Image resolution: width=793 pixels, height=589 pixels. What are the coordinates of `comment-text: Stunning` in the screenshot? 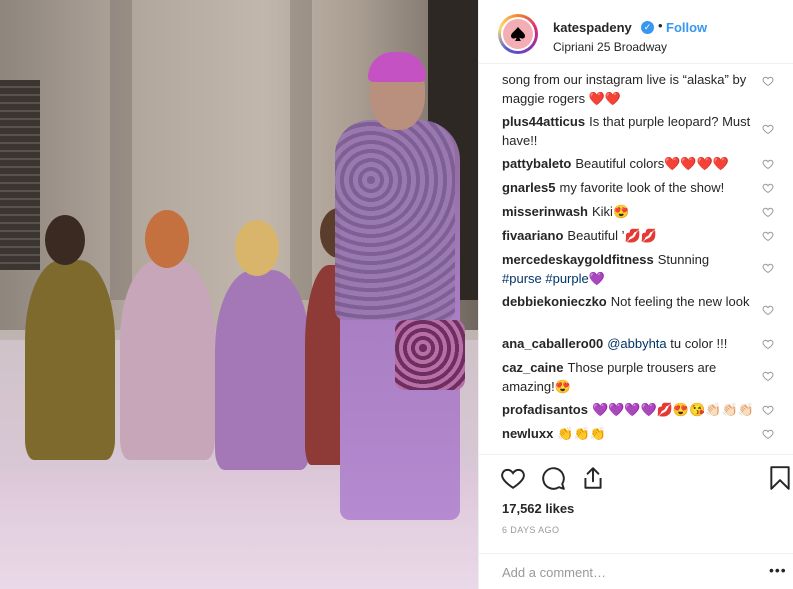 It's located at (683, 259).